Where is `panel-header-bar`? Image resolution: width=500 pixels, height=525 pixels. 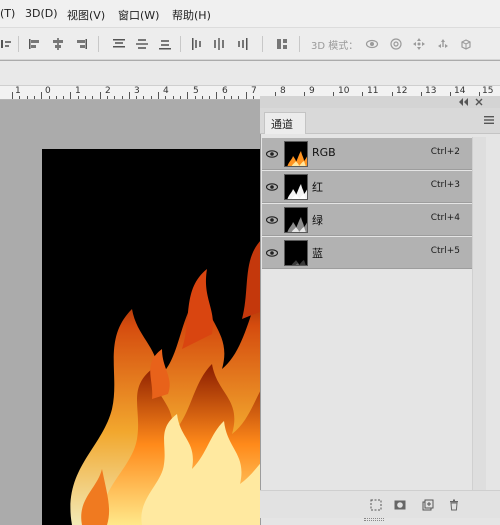
panel-header-bar is located at coordinates (380, 102).